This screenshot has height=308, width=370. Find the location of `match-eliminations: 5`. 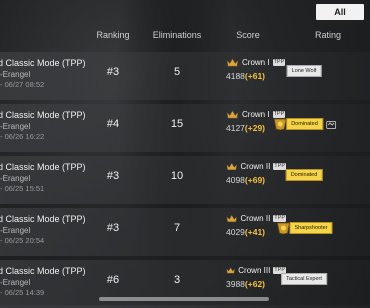

match-eliminations: 5 is located at coordinates (177, 72).